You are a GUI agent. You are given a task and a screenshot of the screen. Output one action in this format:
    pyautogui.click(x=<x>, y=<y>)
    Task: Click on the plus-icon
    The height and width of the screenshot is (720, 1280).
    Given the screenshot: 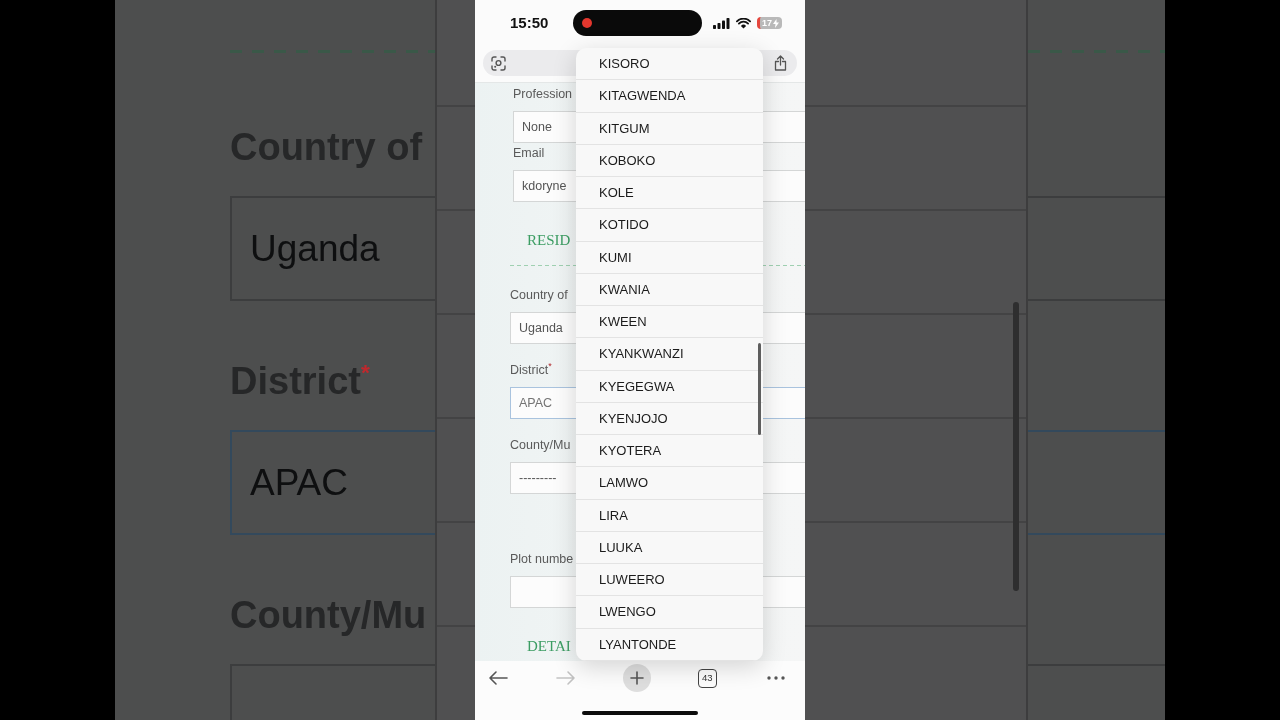 What is the action you would take?
    pyautogui.click(x=636, y=678)
    